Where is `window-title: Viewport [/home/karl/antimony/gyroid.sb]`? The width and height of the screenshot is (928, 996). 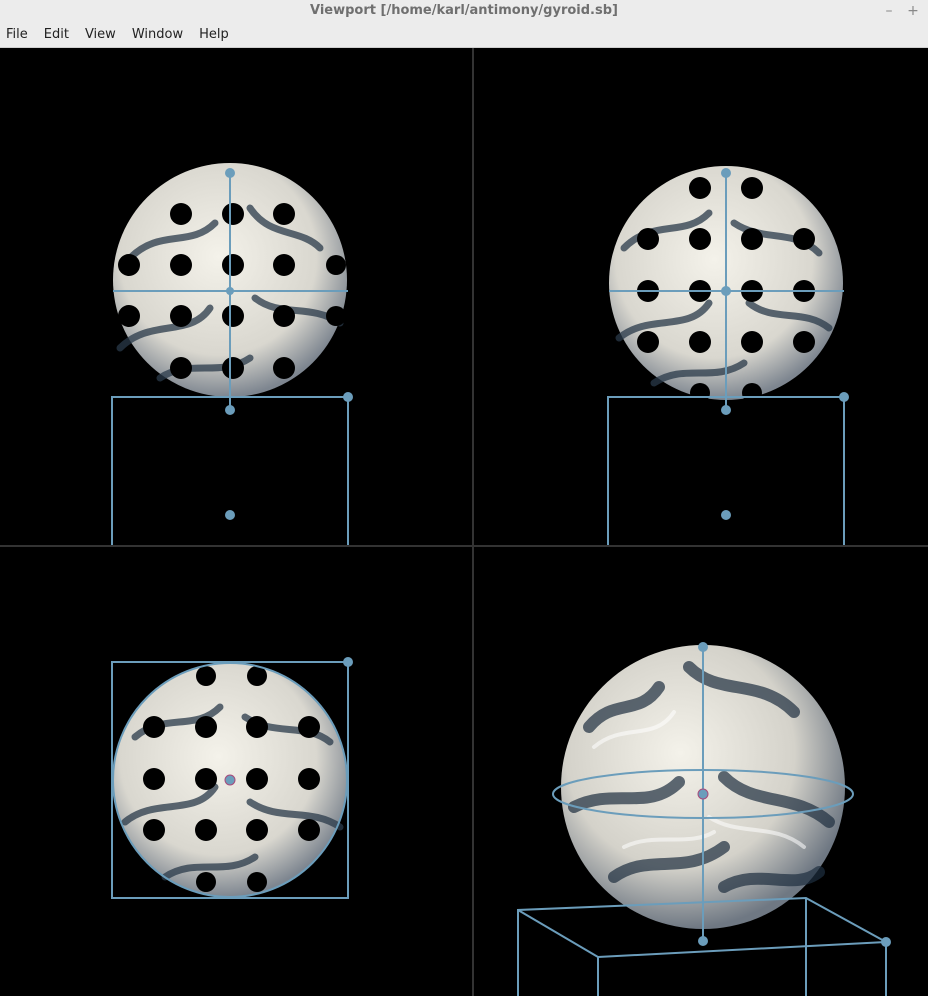 window-title: Viewport [/home/karl/antimony/gyroid.sb] is located at coordinates (464, 10).